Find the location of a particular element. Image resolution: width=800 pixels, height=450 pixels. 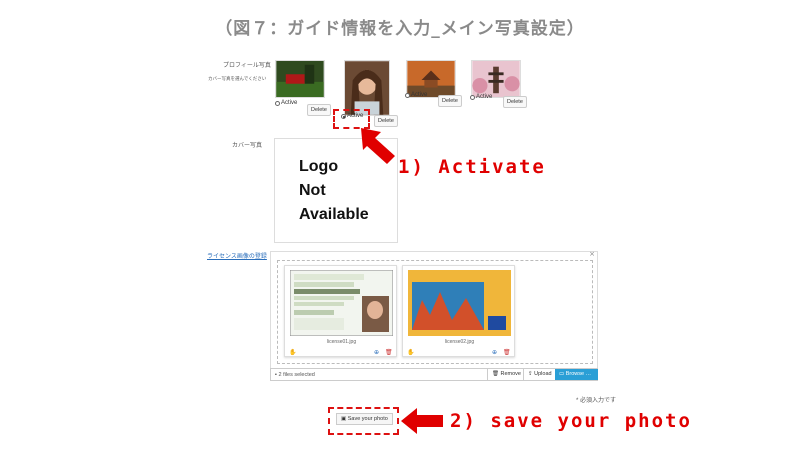

activate-arrow-icon is located at coordinates (378, 146).